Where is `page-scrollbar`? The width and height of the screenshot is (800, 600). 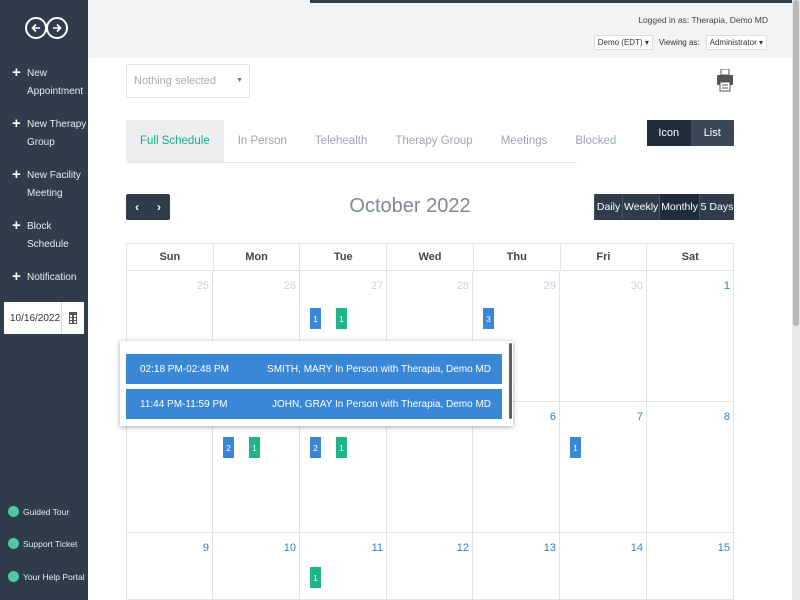 page-scrollbar is located at coordinates (796, 300).